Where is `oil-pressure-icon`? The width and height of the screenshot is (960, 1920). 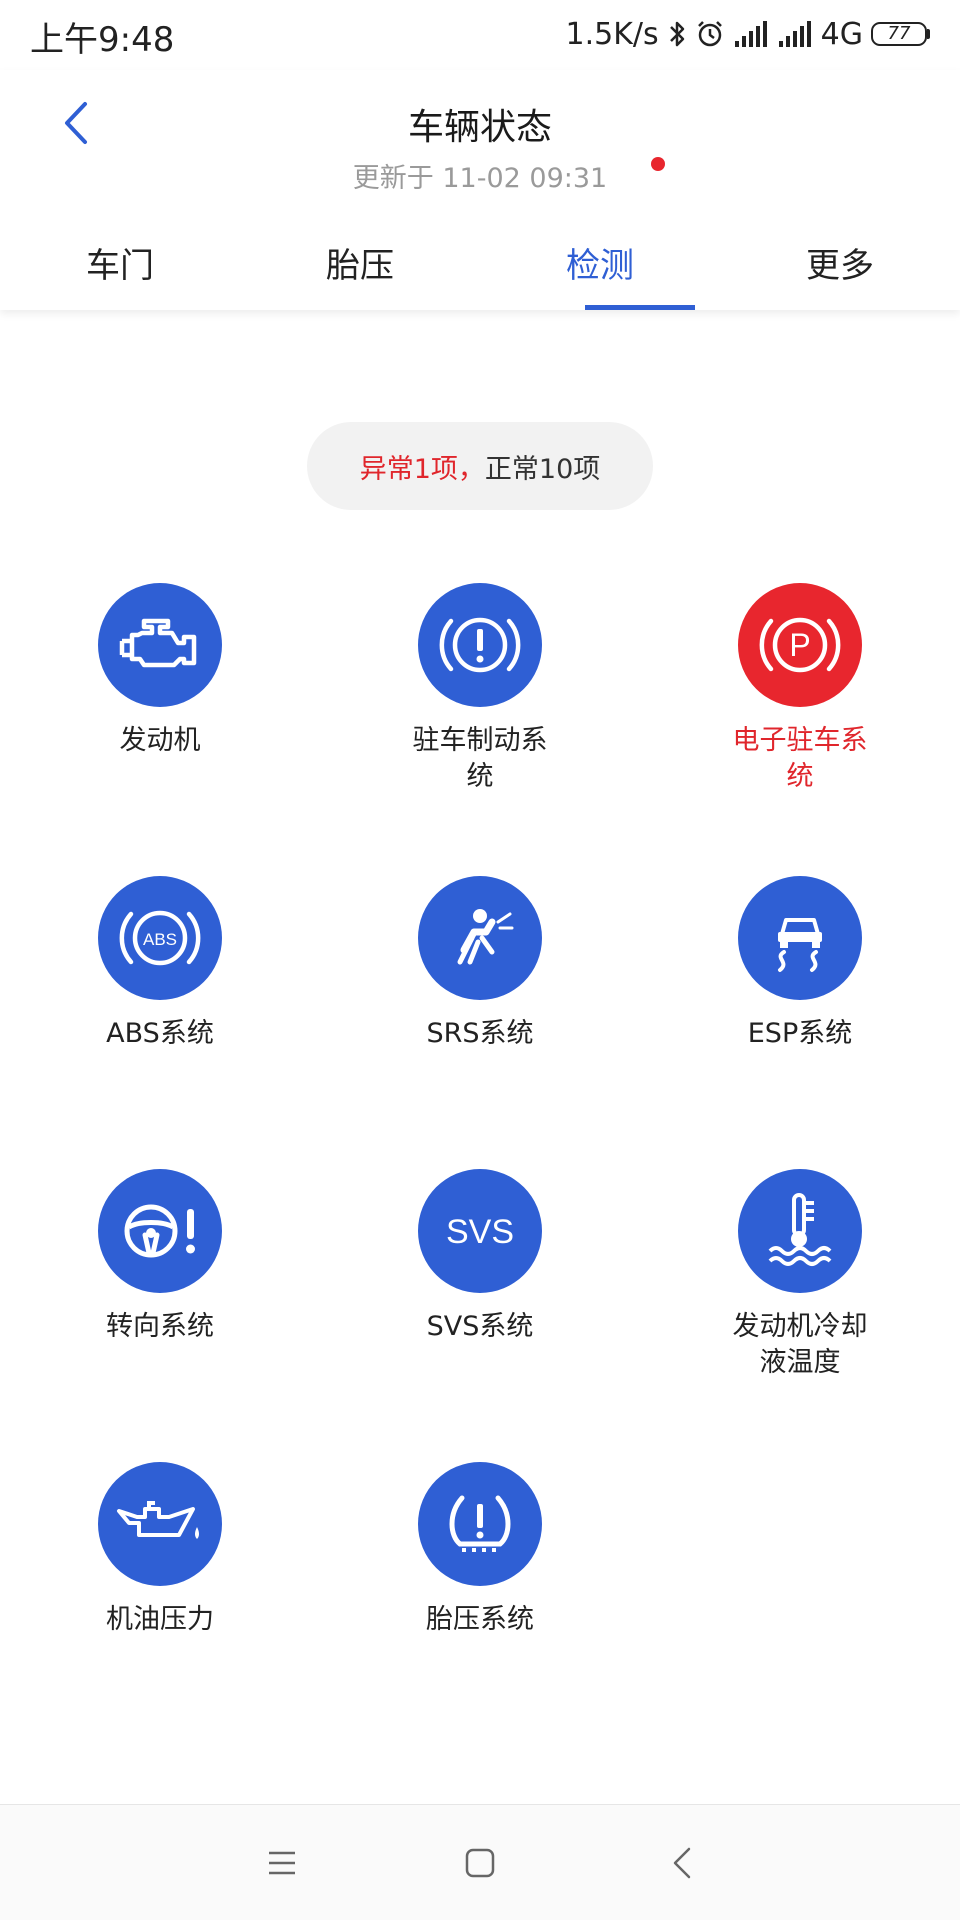
oil-pressure-icon is located at coordinates (160, 1524).